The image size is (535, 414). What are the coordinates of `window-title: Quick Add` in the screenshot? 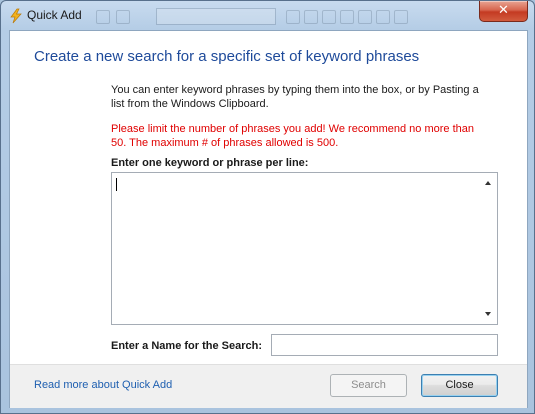 It's located at (54, 15).